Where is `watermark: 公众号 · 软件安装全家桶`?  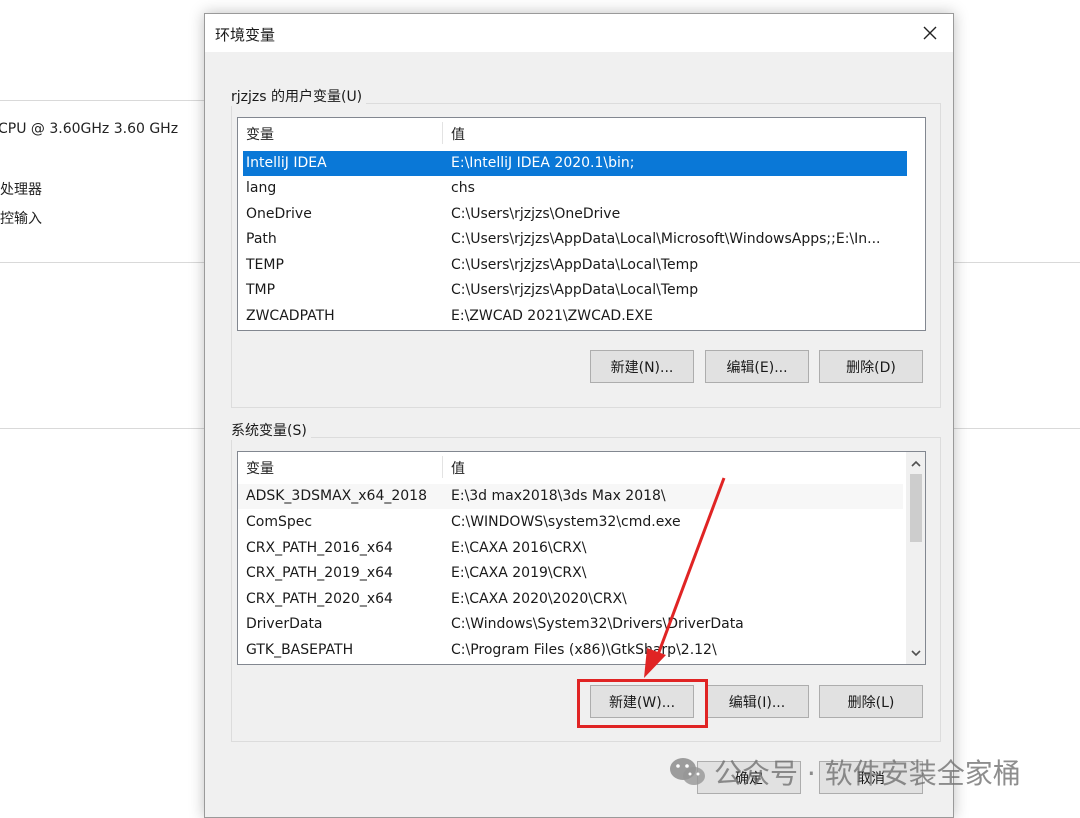 watermark: 公众号 · 软件安装全家桶 is located at coordinates (844, 772).